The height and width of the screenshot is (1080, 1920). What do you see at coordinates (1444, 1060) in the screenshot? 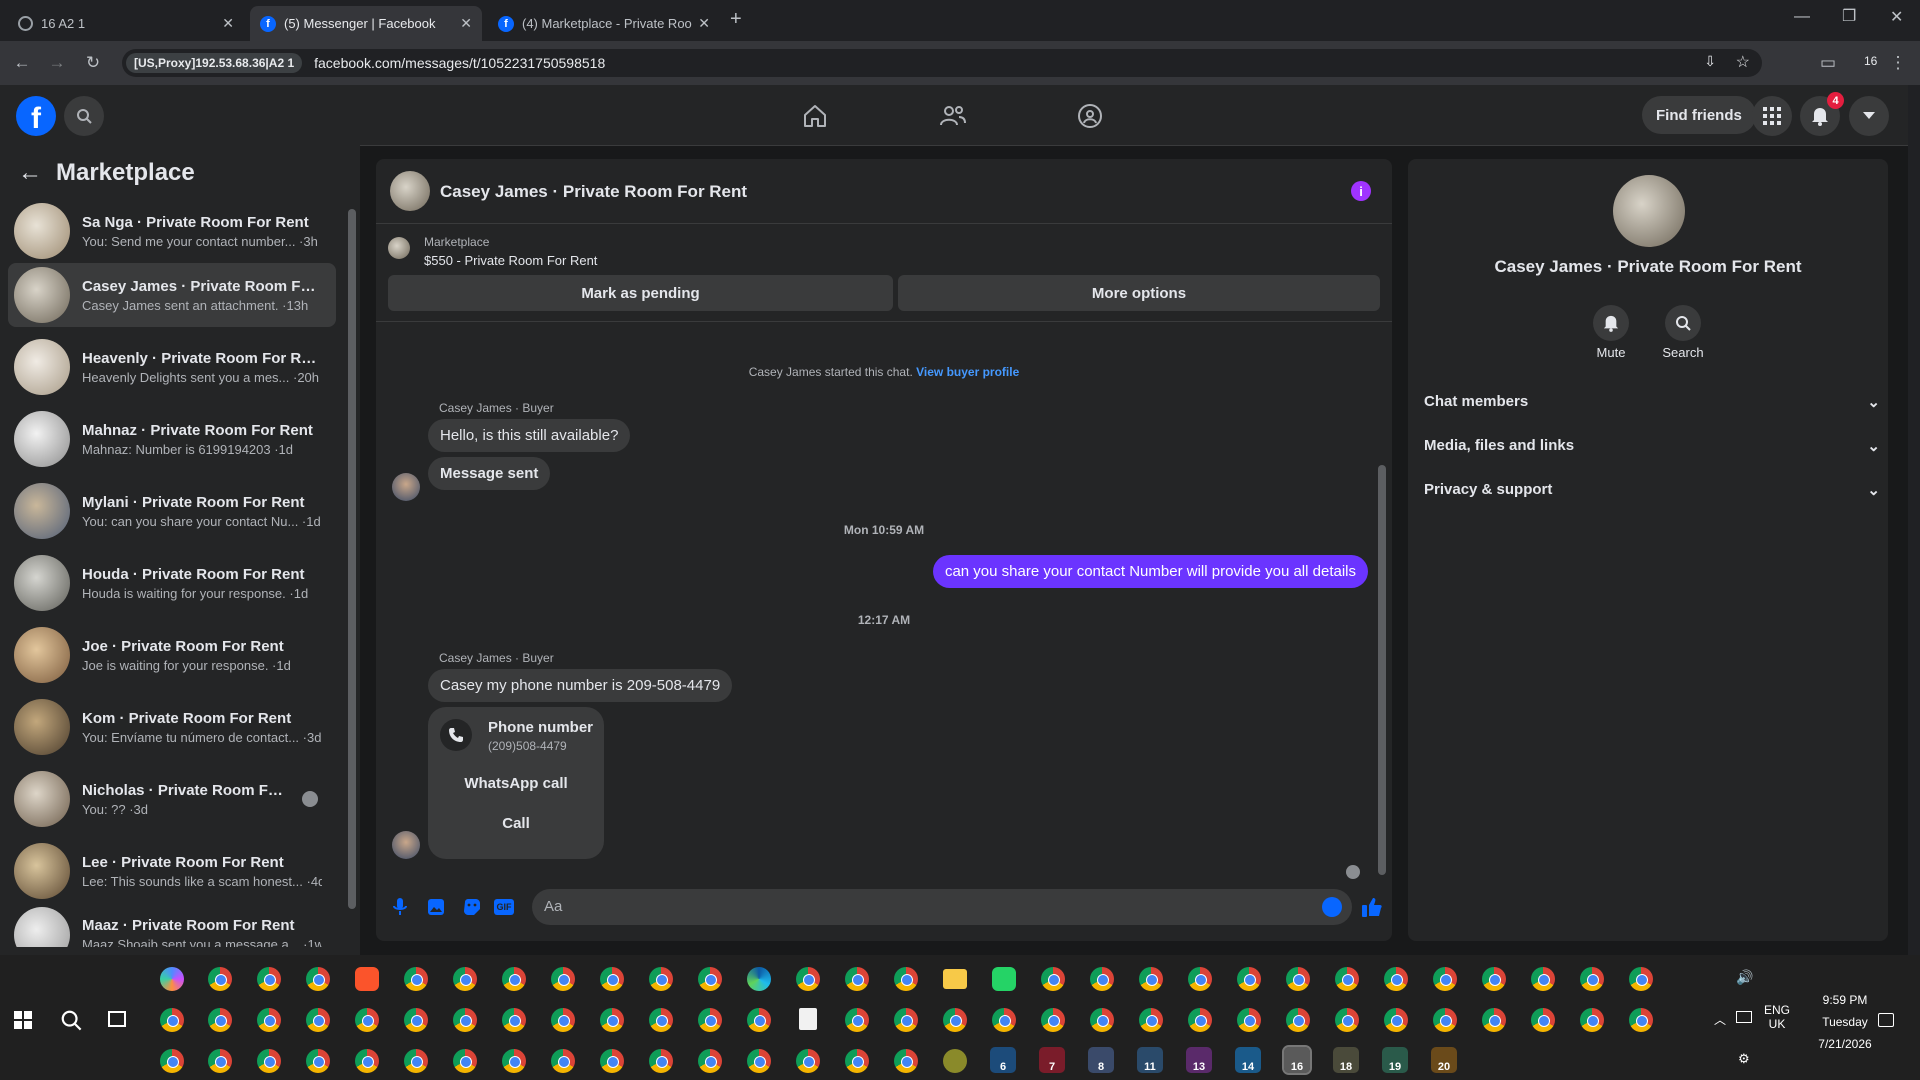
I see `numbered-app-icon: 20` at bounding box center [1444, 1060].